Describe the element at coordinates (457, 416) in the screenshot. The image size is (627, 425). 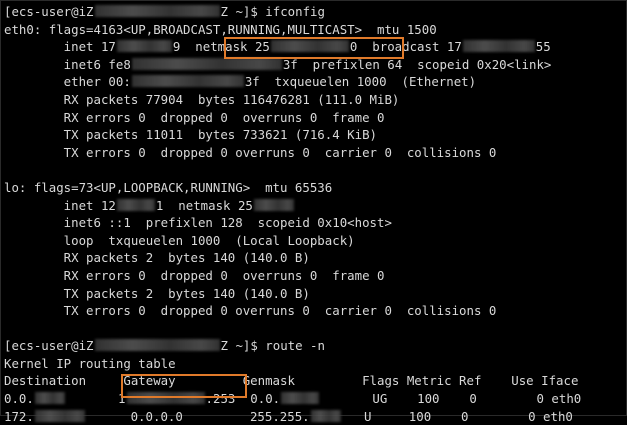
I see `terminal-text: U 100 0 0 eth0` at that location.